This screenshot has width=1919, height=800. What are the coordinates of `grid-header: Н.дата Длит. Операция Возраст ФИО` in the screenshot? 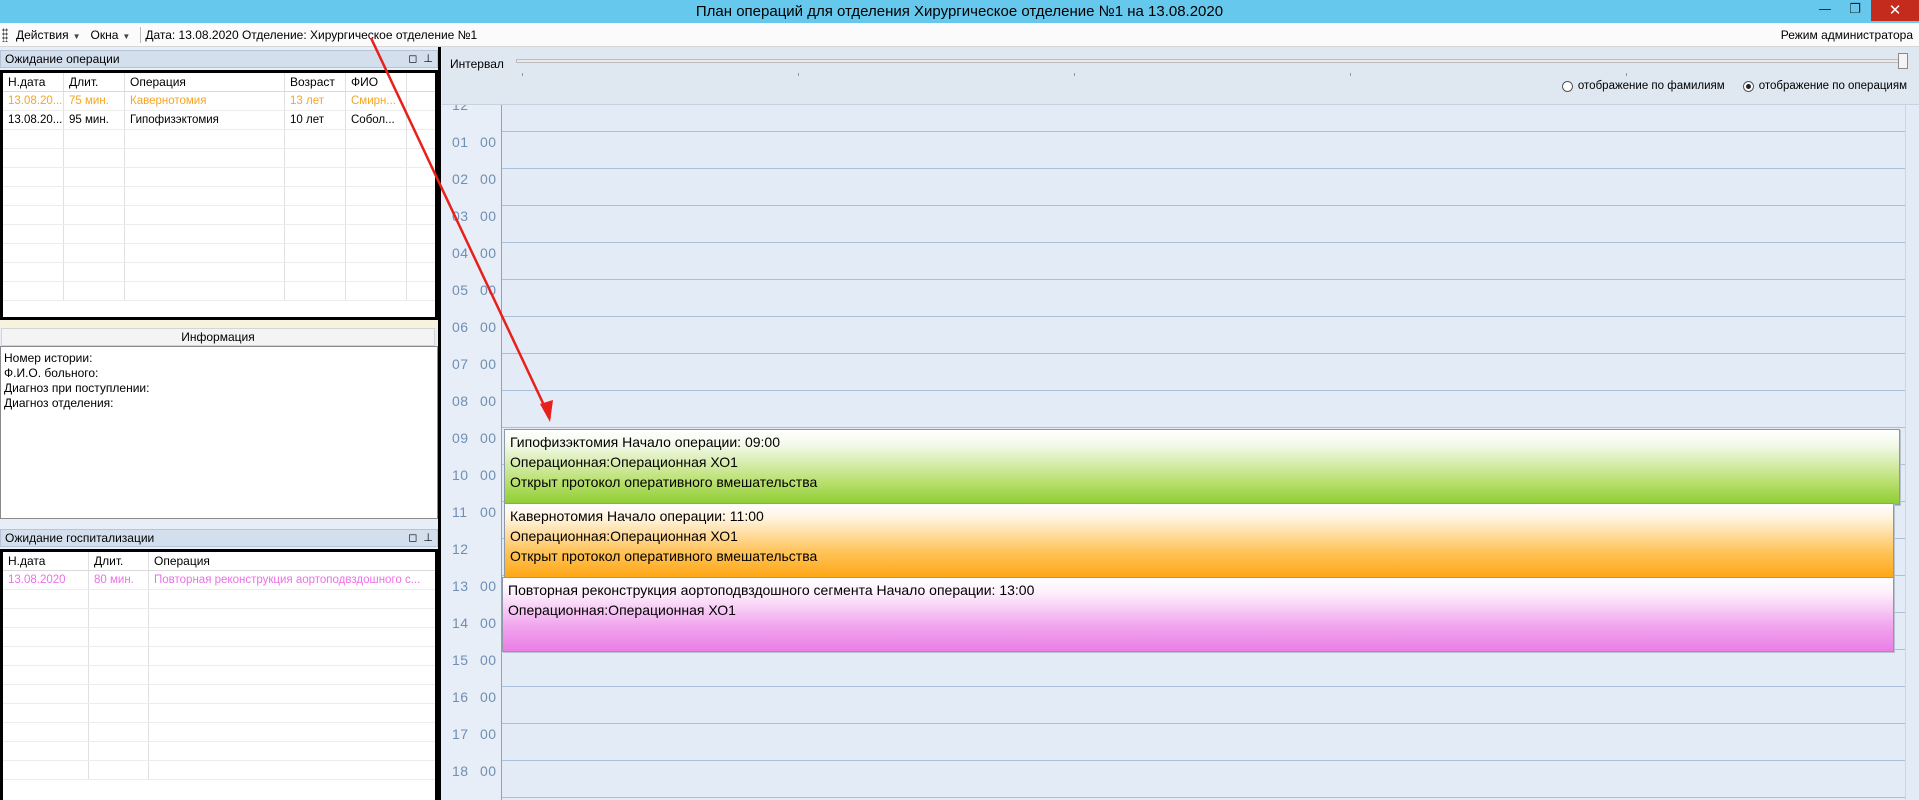 It's located at (219, 82).